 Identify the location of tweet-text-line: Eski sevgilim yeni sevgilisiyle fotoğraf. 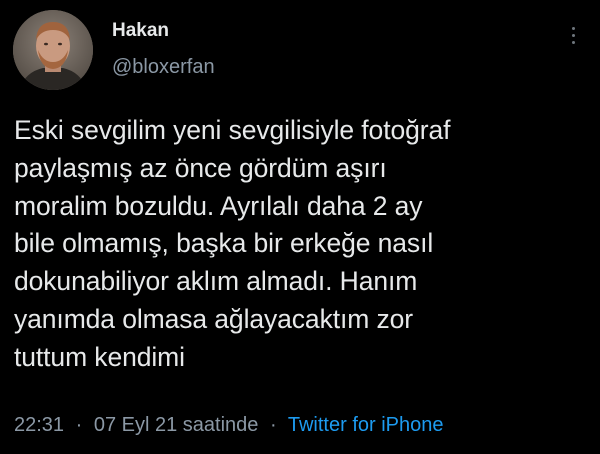
(232, 130).